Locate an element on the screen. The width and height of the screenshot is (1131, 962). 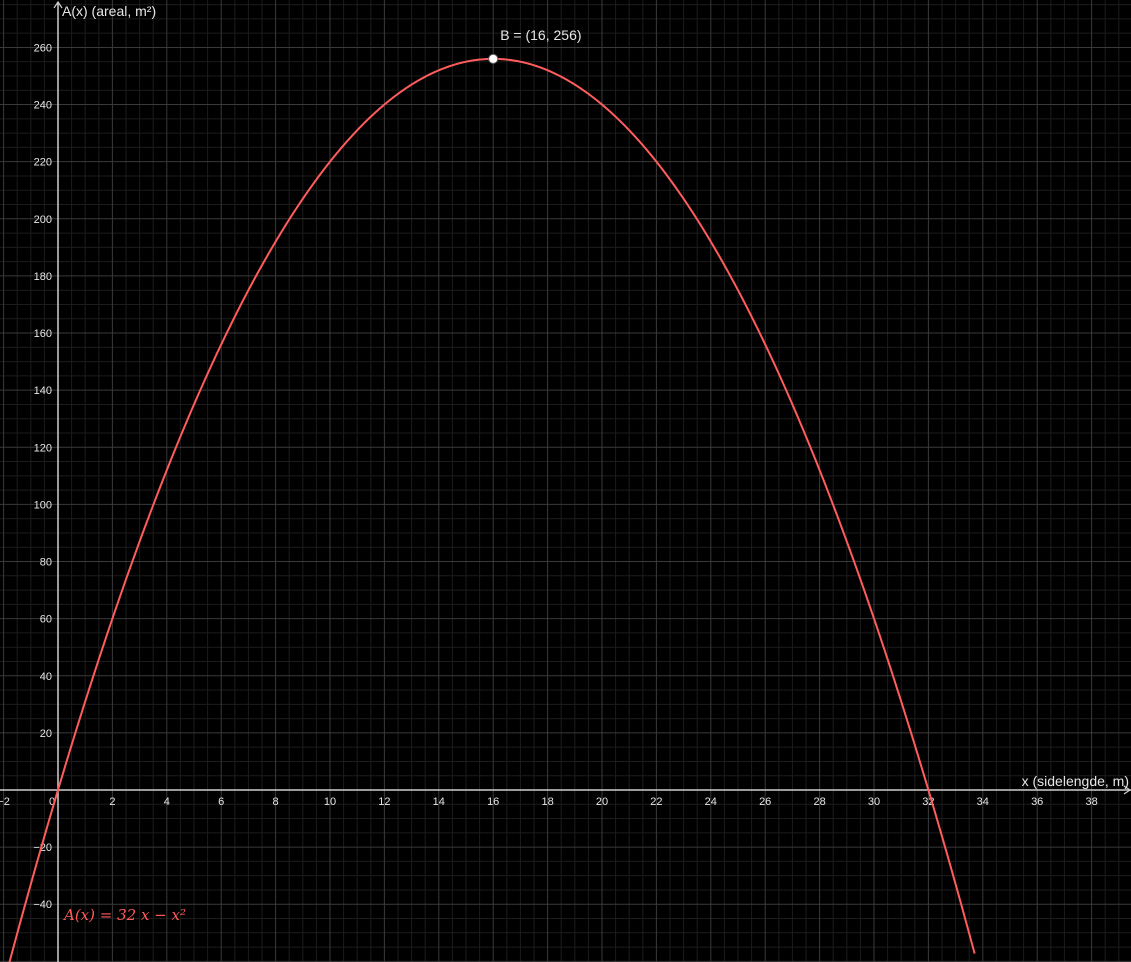
y-axis-label: A(x) (areal, m²) is located at coordinates (109, 11).